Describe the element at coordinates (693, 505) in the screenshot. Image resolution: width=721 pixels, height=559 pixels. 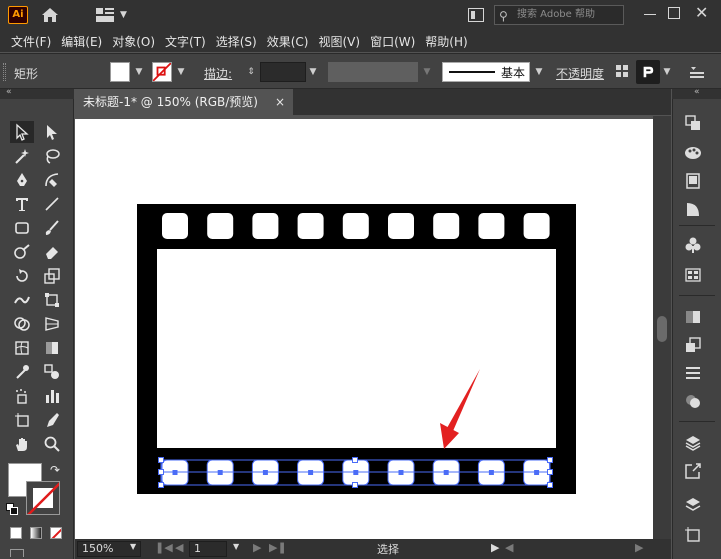
I see `libraries-panel-icon` at that location.